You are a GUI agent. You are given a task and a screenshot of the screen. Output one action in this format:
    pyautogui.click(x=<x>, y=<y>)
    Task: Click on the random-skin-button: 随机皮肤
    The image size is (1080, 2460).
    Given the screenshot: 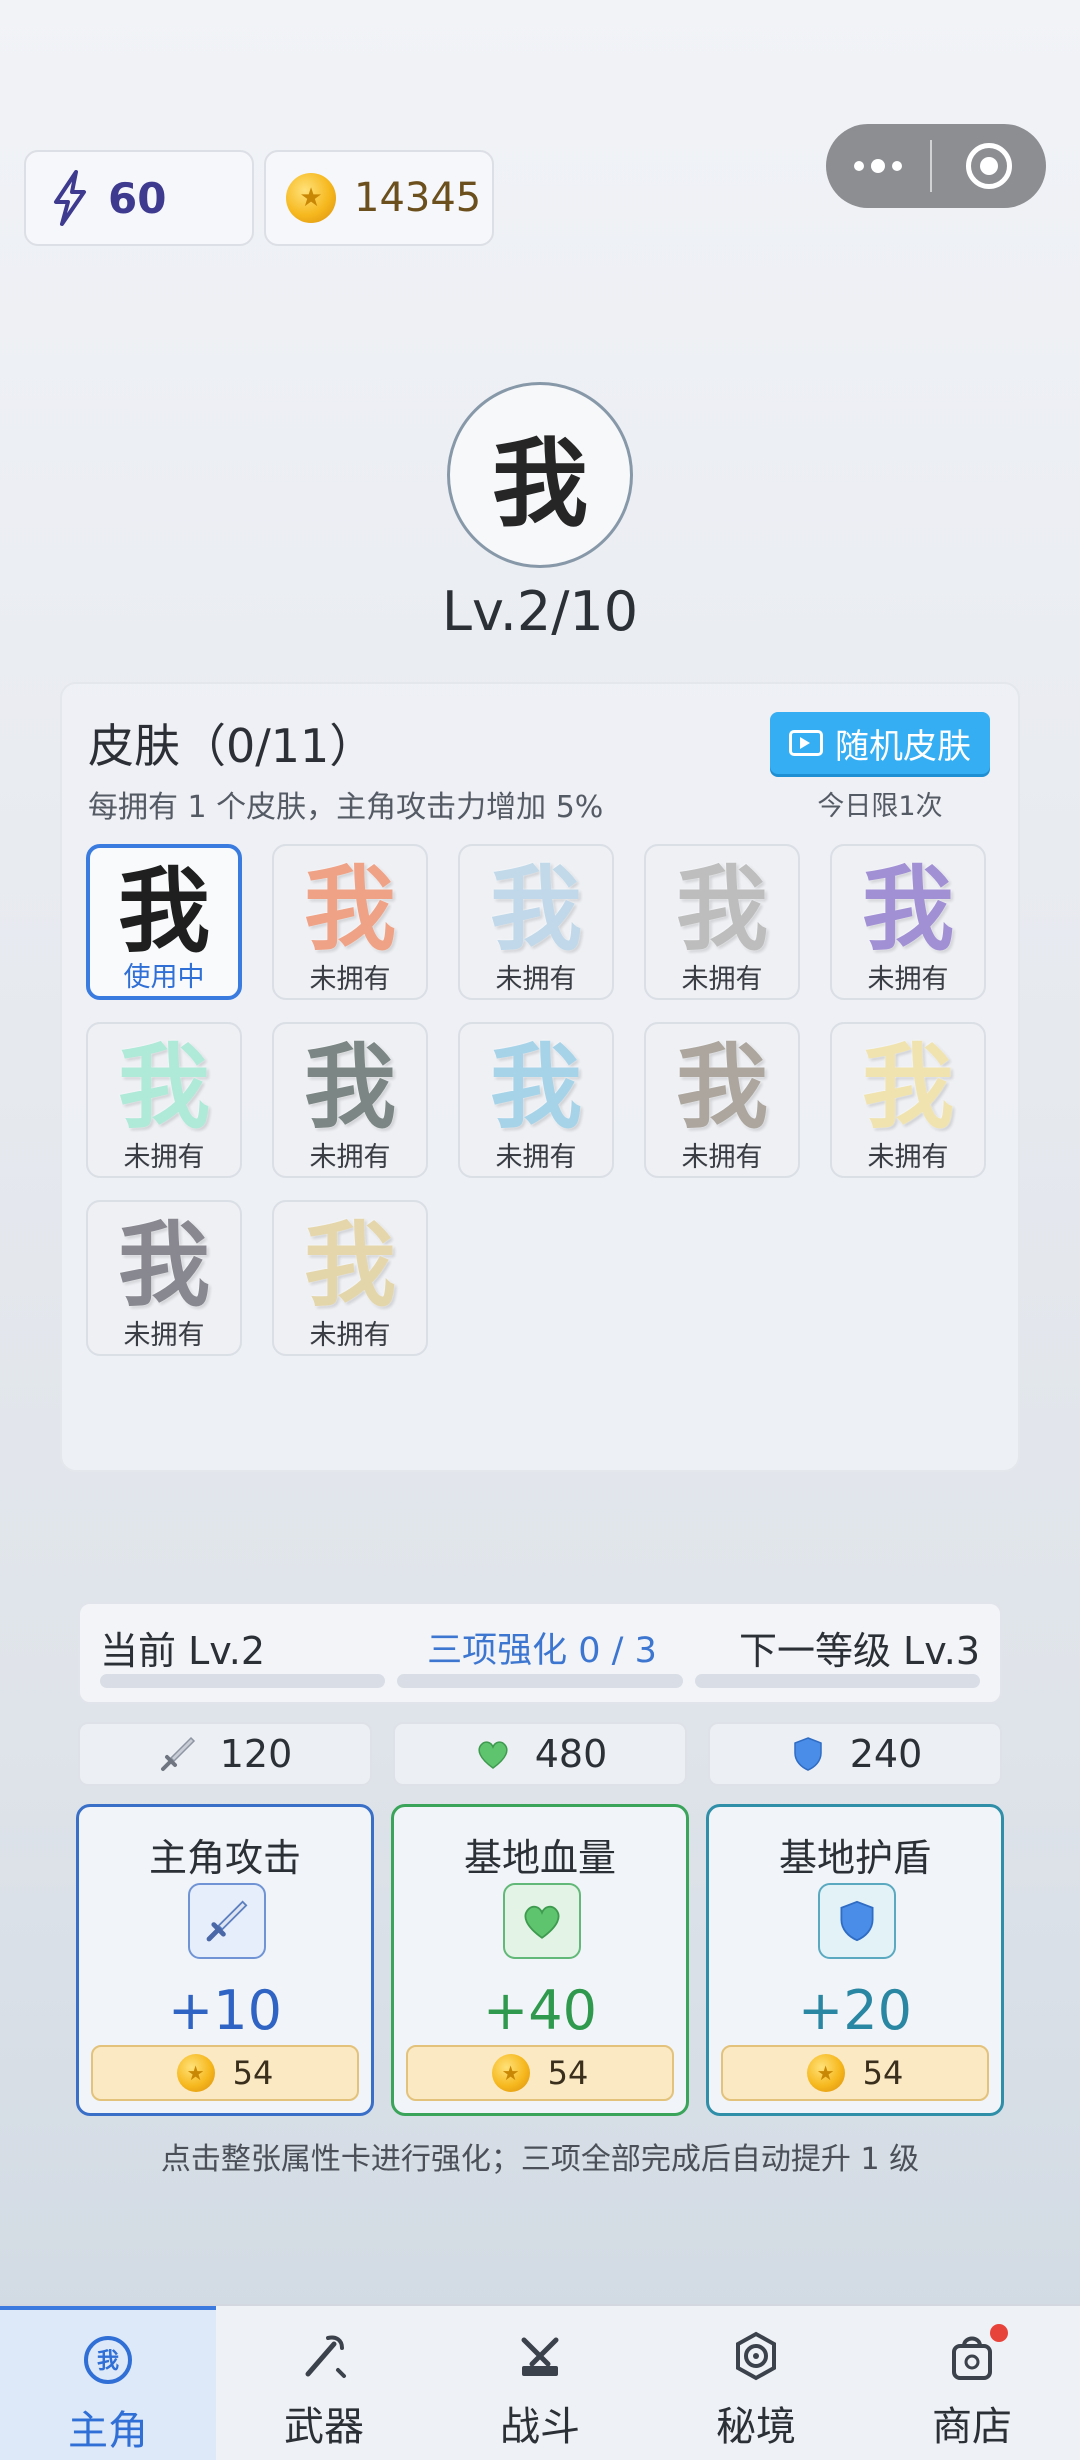 What is the action you would take?
    pyautogui.click(x=880, y=743)
    